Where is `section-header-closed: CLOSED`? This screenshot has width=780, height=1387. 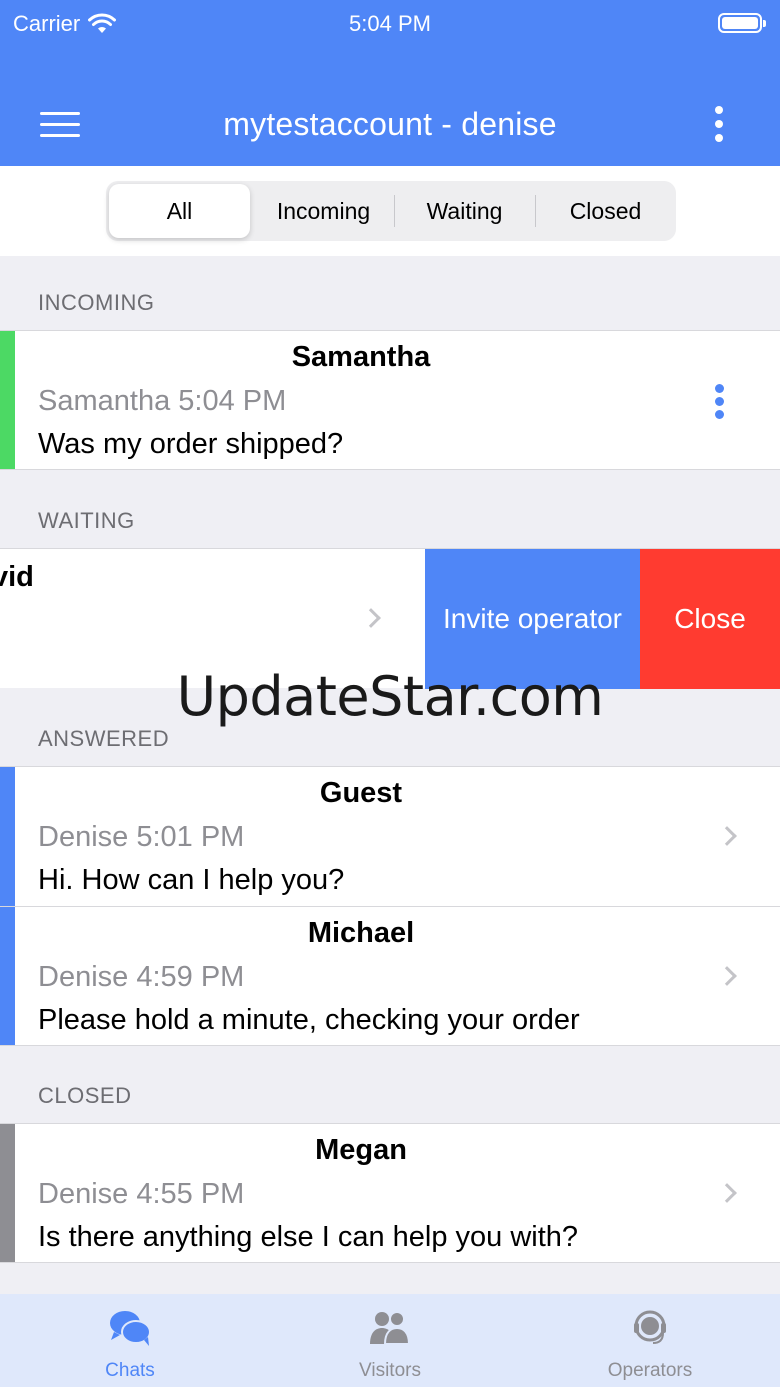 section-header-closed: CLOSED is located at coordinates (85, 1095).